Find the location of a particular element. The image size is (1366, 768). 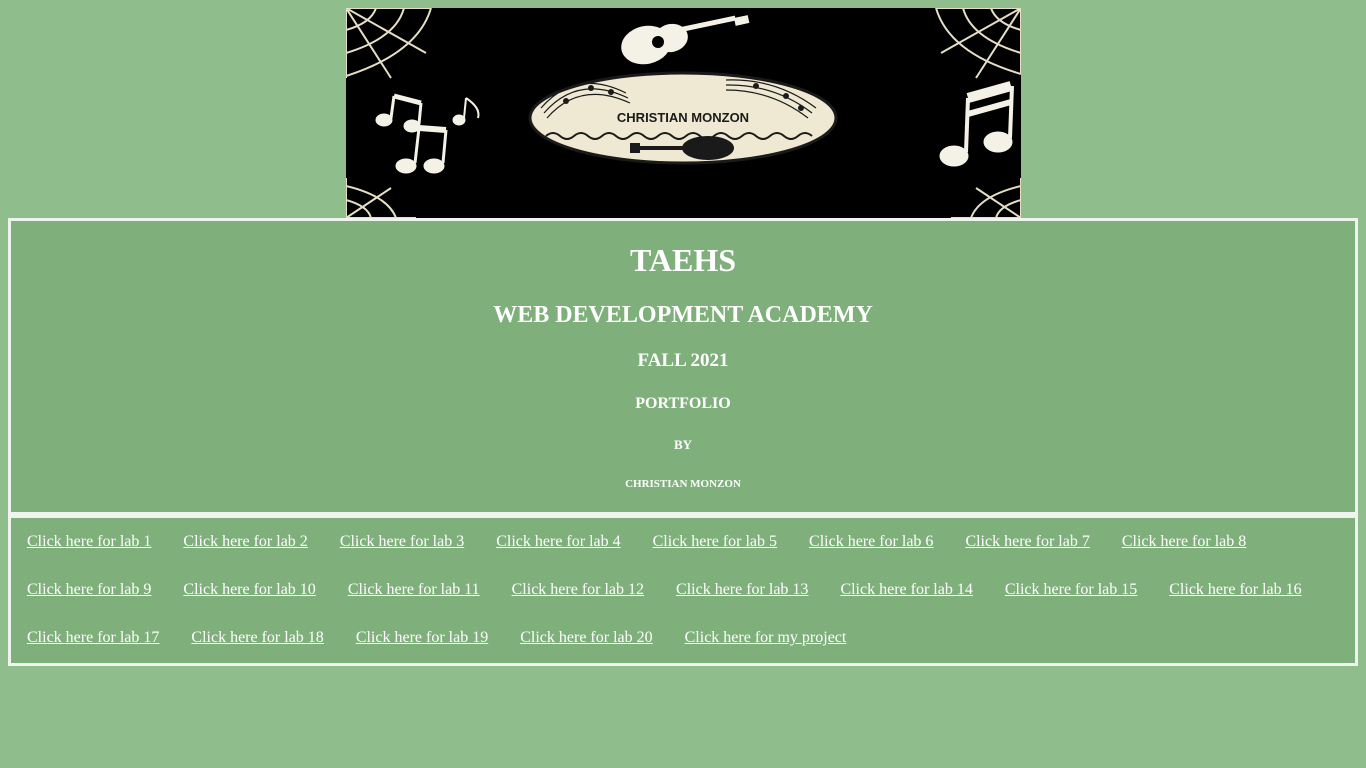

music-notes-left-icon is located at coordinates (427, 133).